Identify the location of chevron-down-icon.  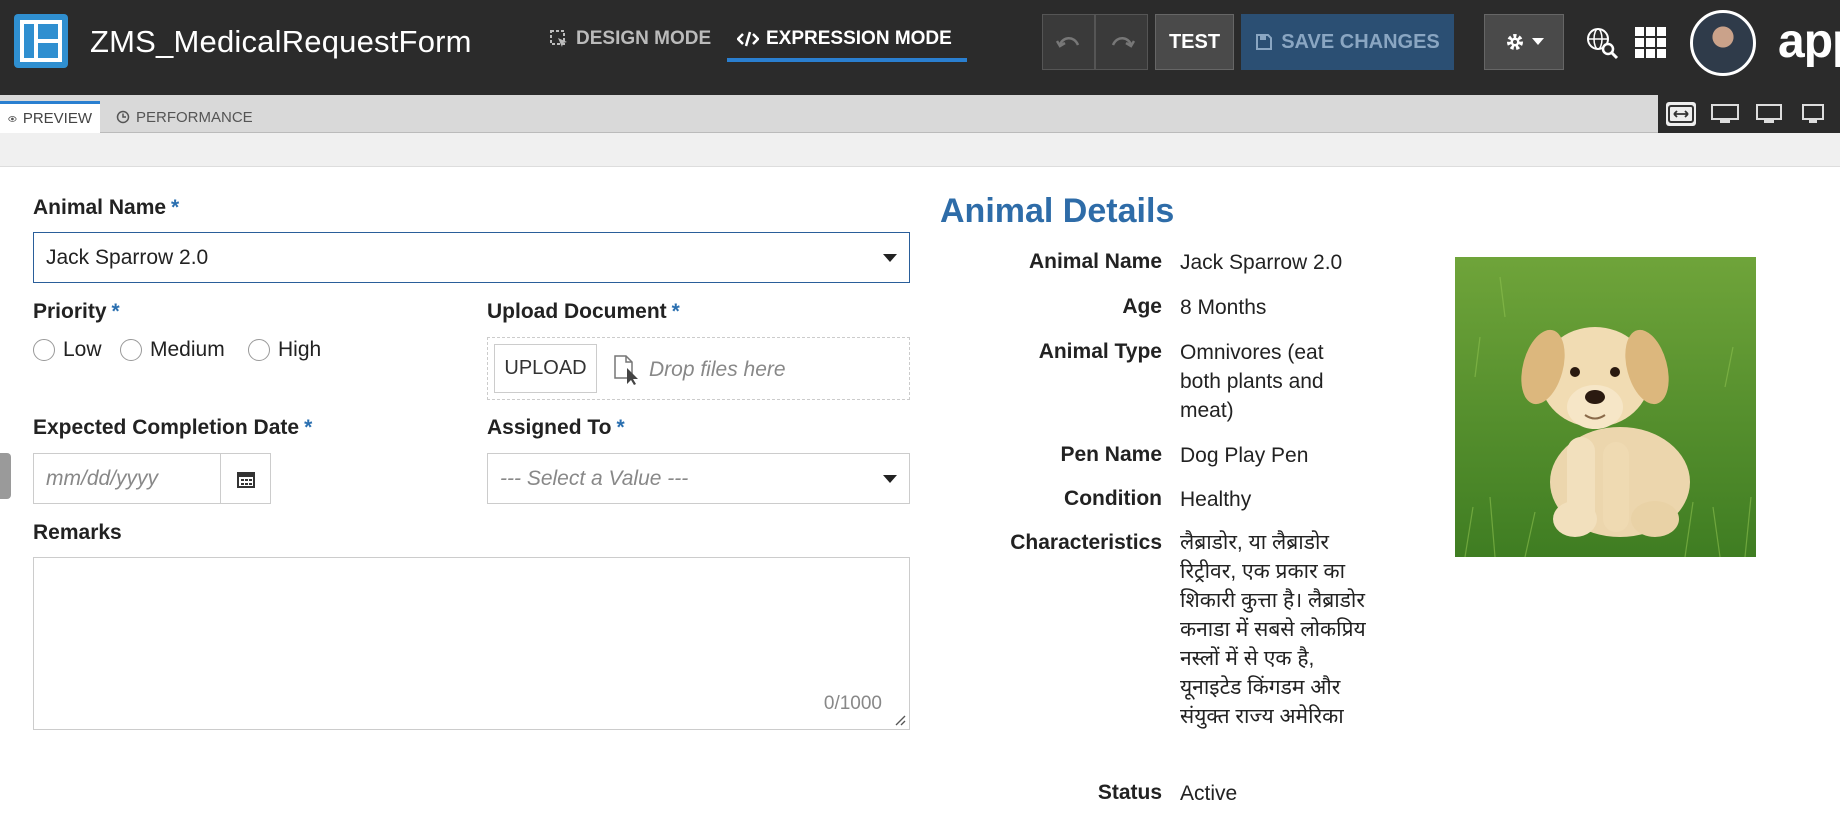
(1538, 41).